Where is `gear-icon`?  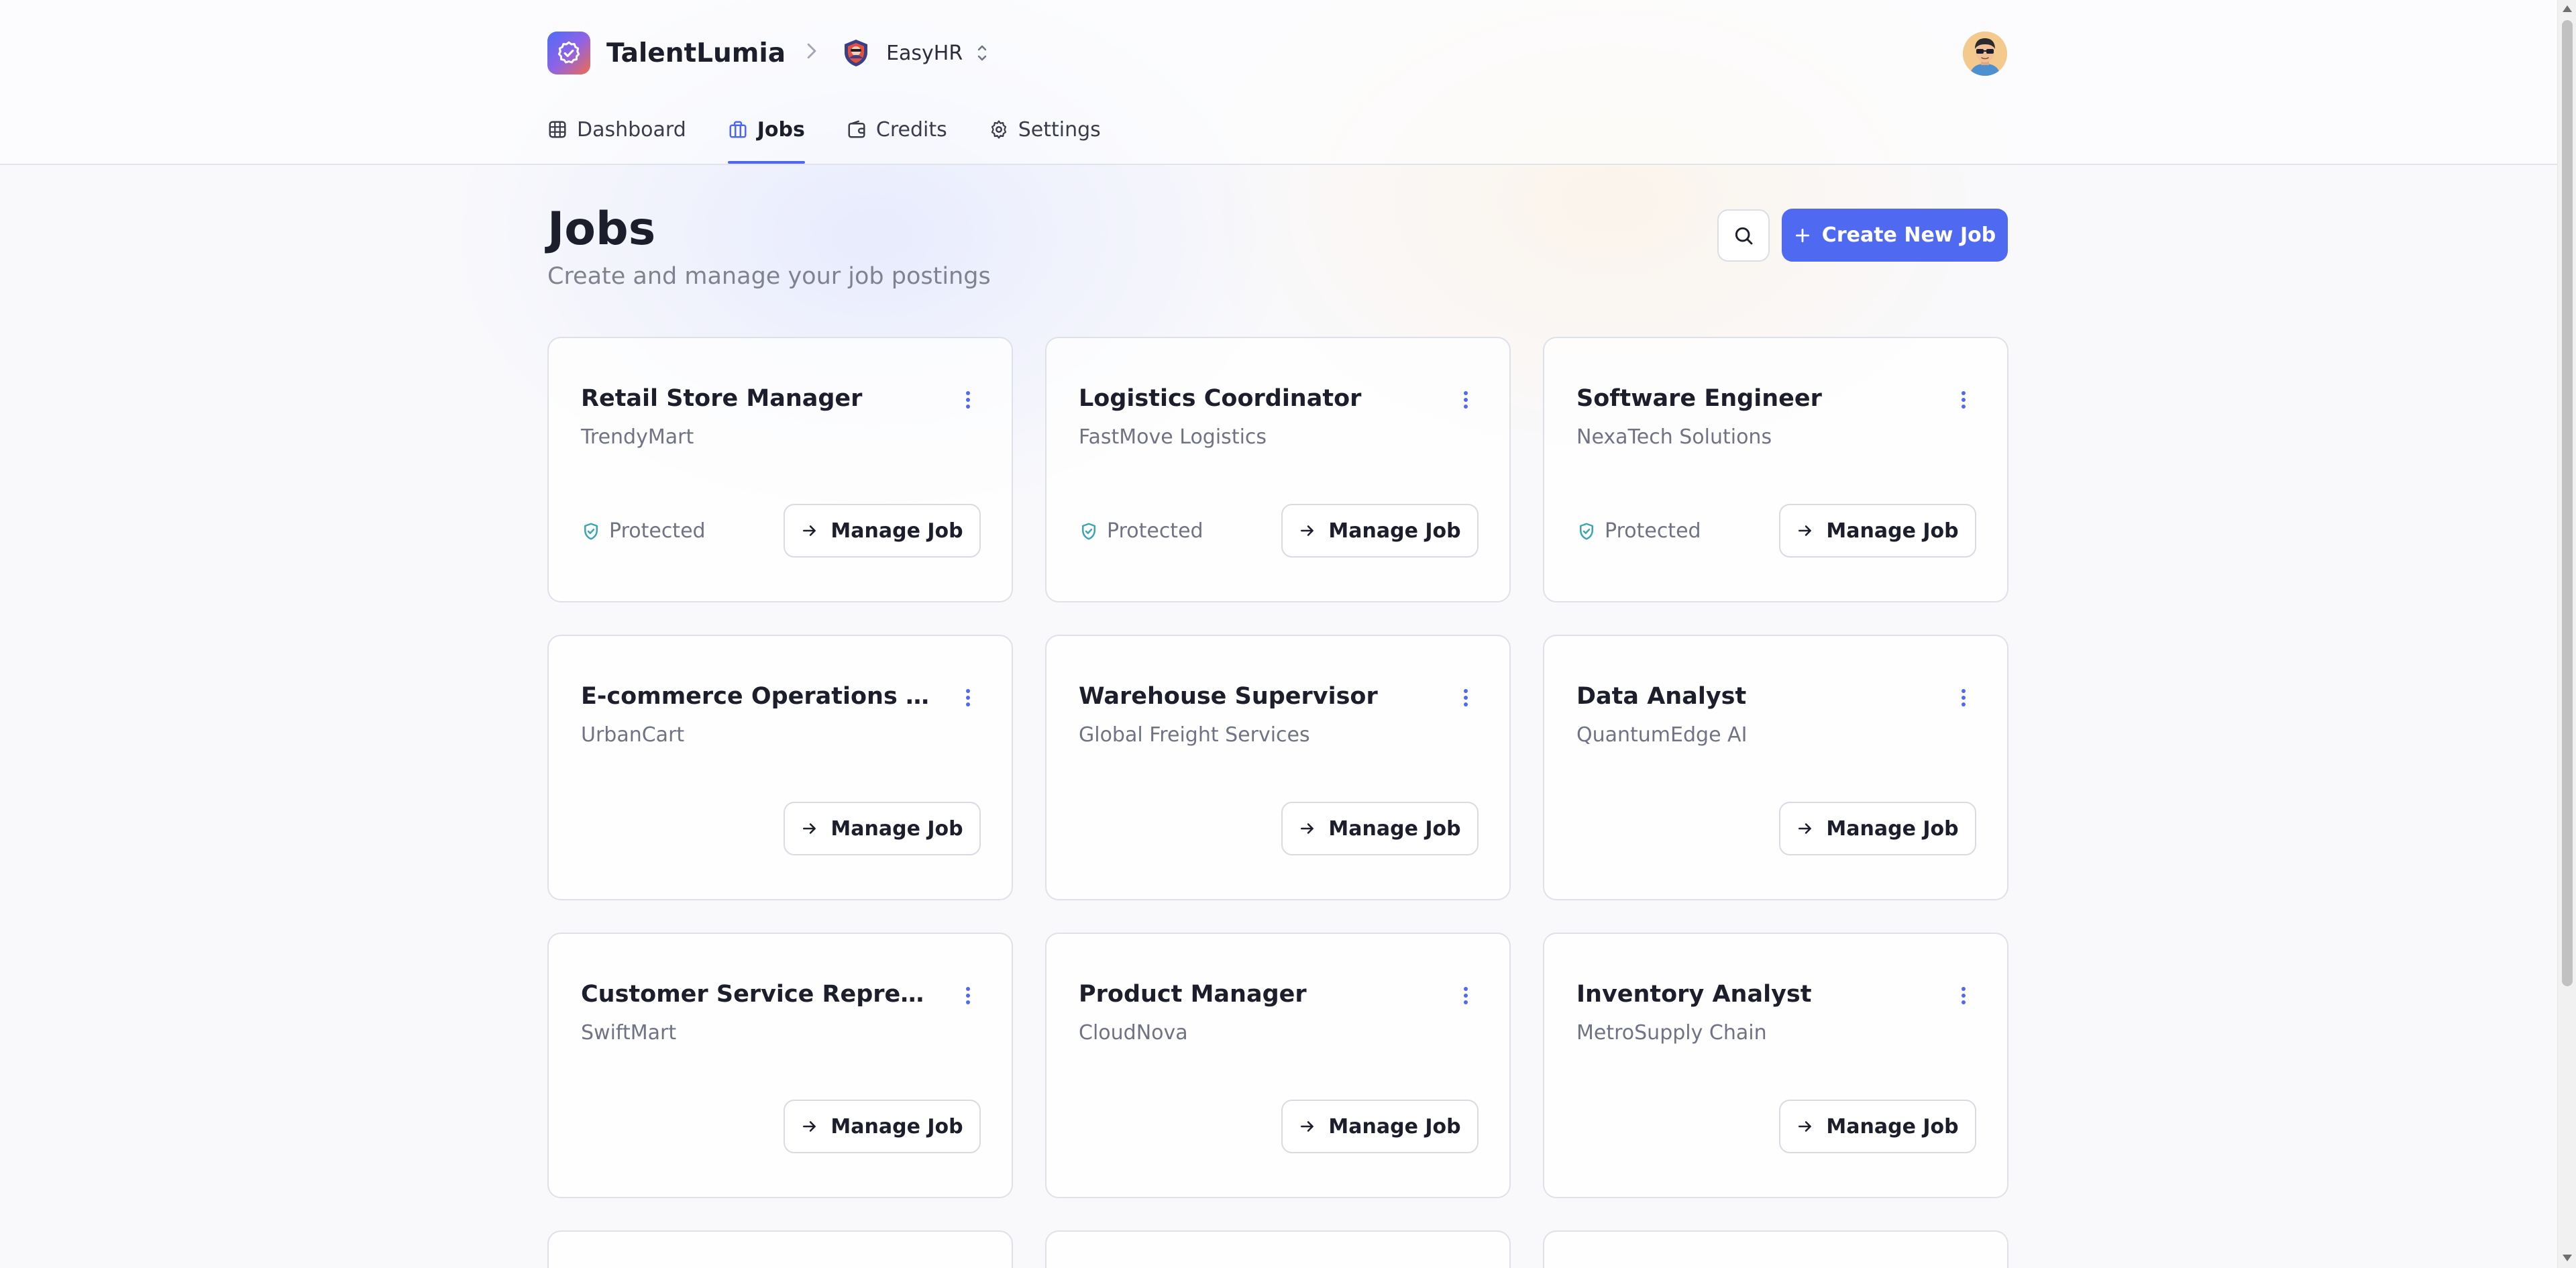 gear-icon is located at coordinates (998, 129).